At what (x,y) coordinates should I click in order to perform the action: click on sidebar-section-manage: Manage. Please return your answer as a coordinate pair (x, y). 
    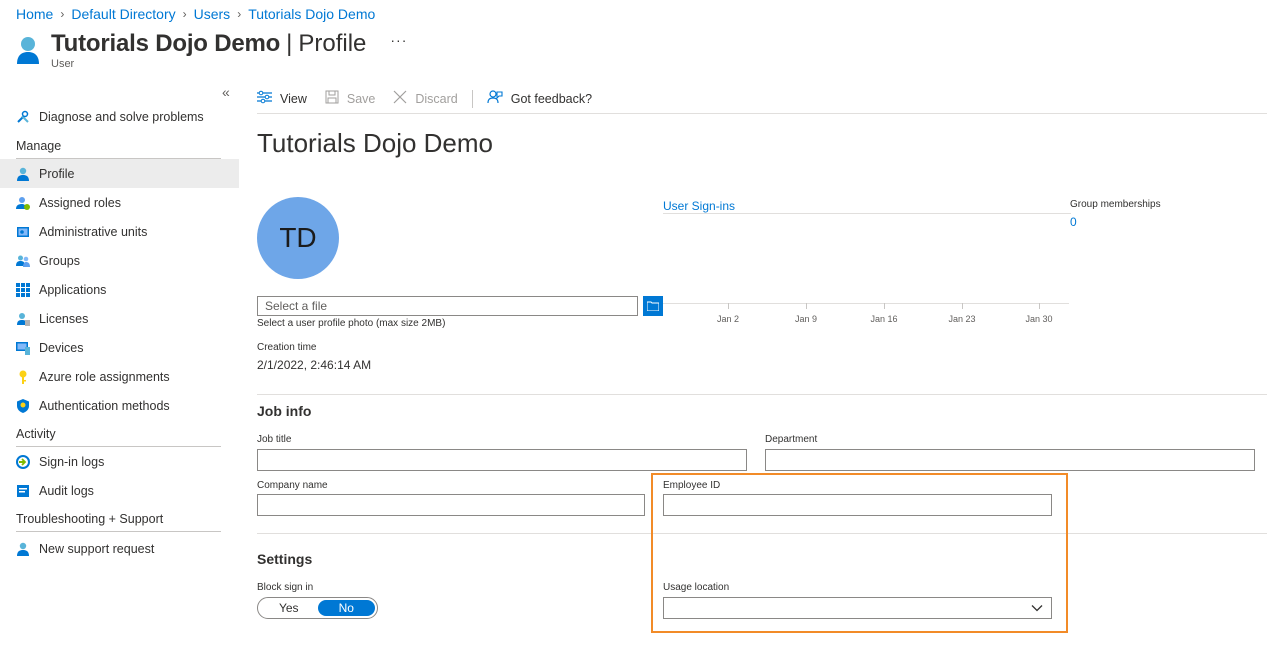
    Looking at the image, I should click on (119, 149).